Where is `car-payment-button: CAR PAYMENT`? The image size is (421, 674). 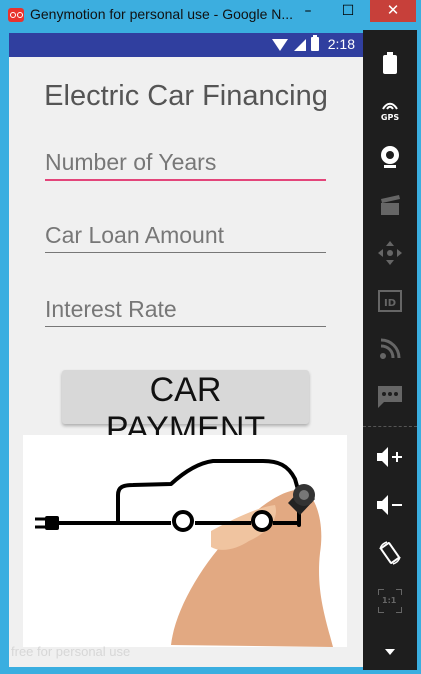
car-payment-button: CAR PAYMENT is located at coordinates (185, 409).